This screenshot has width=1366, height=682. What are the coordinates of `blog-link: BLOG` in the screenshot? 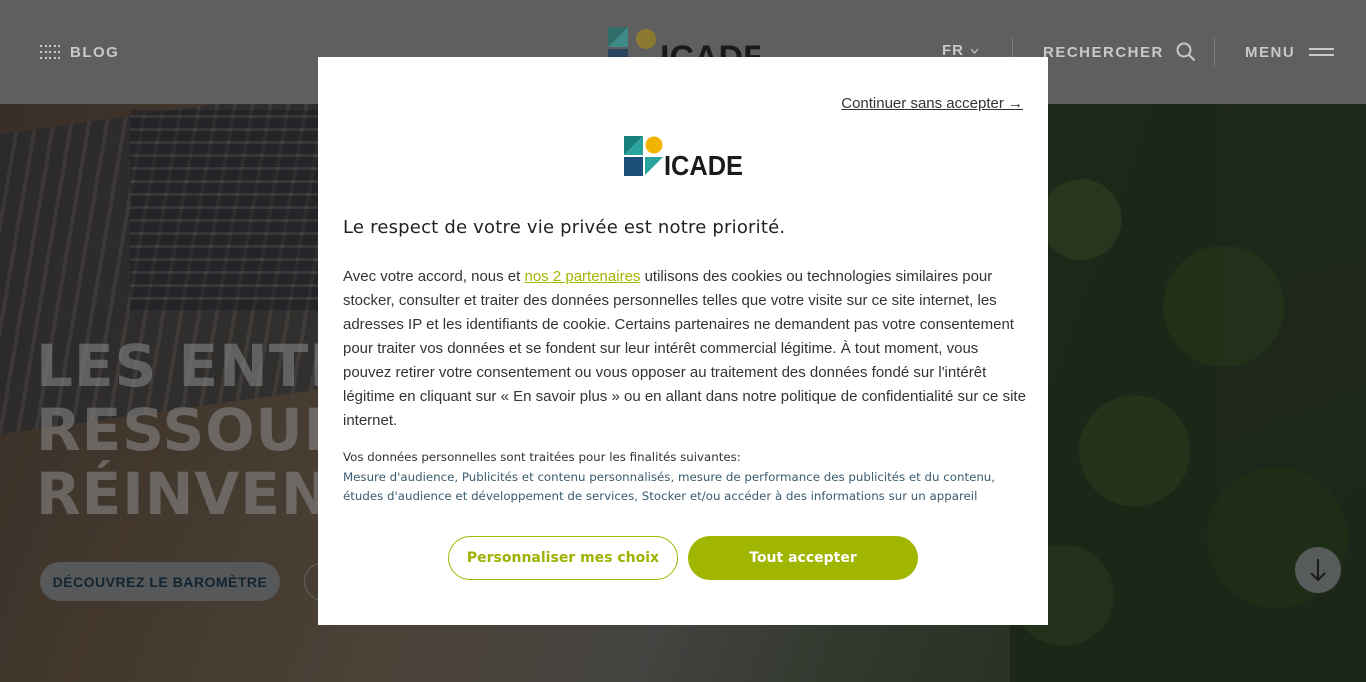 It's located at (79, 52).